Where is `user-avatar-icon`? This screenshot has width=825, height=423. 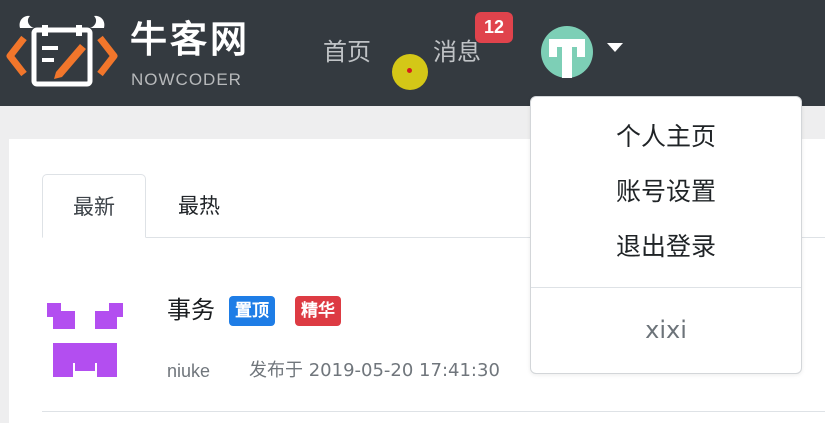 user-avatar-icon is located at coordinates (567, 52).